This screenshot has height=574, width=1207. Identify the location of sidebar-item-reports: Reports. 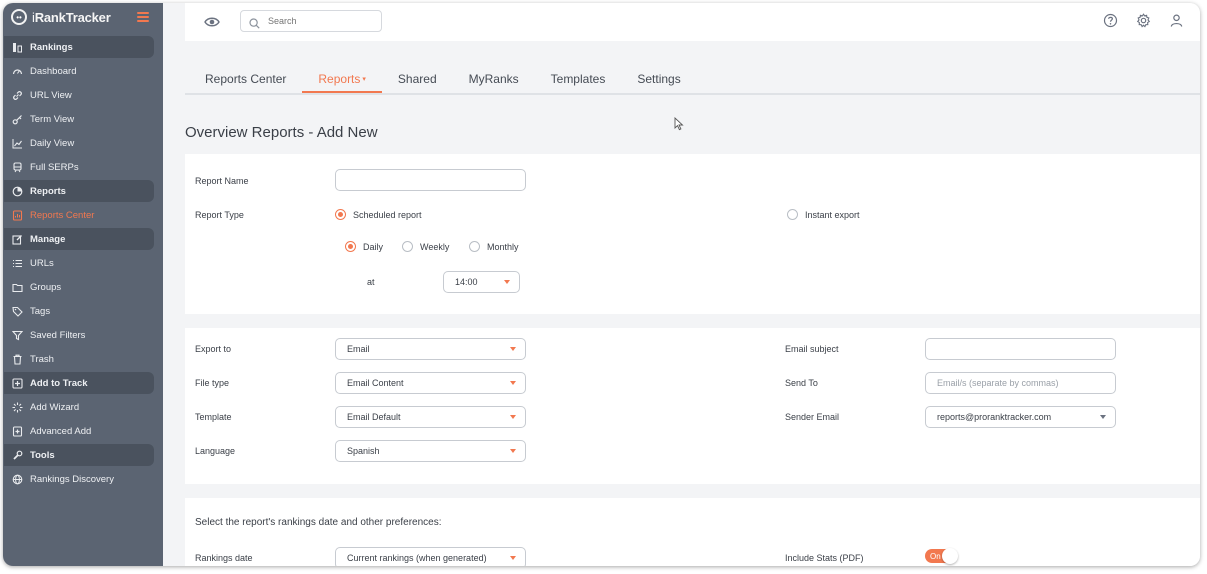
(79, 191).